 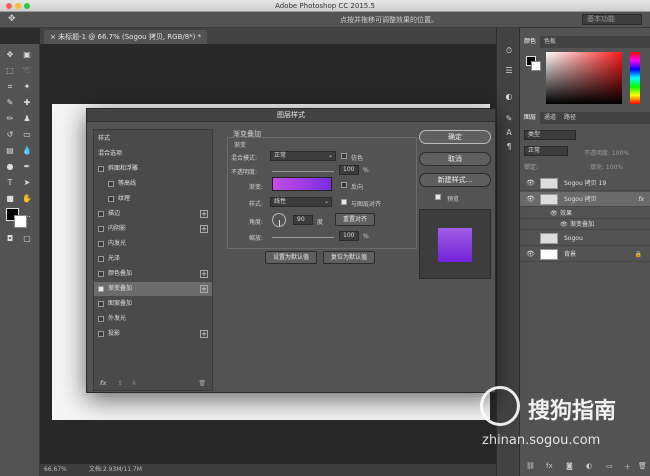 What do you see at coordinates (585, 254) in the screenshot?
I see `layer-row-background: 👁 背景 🔒` at bounding box center [585, 254].